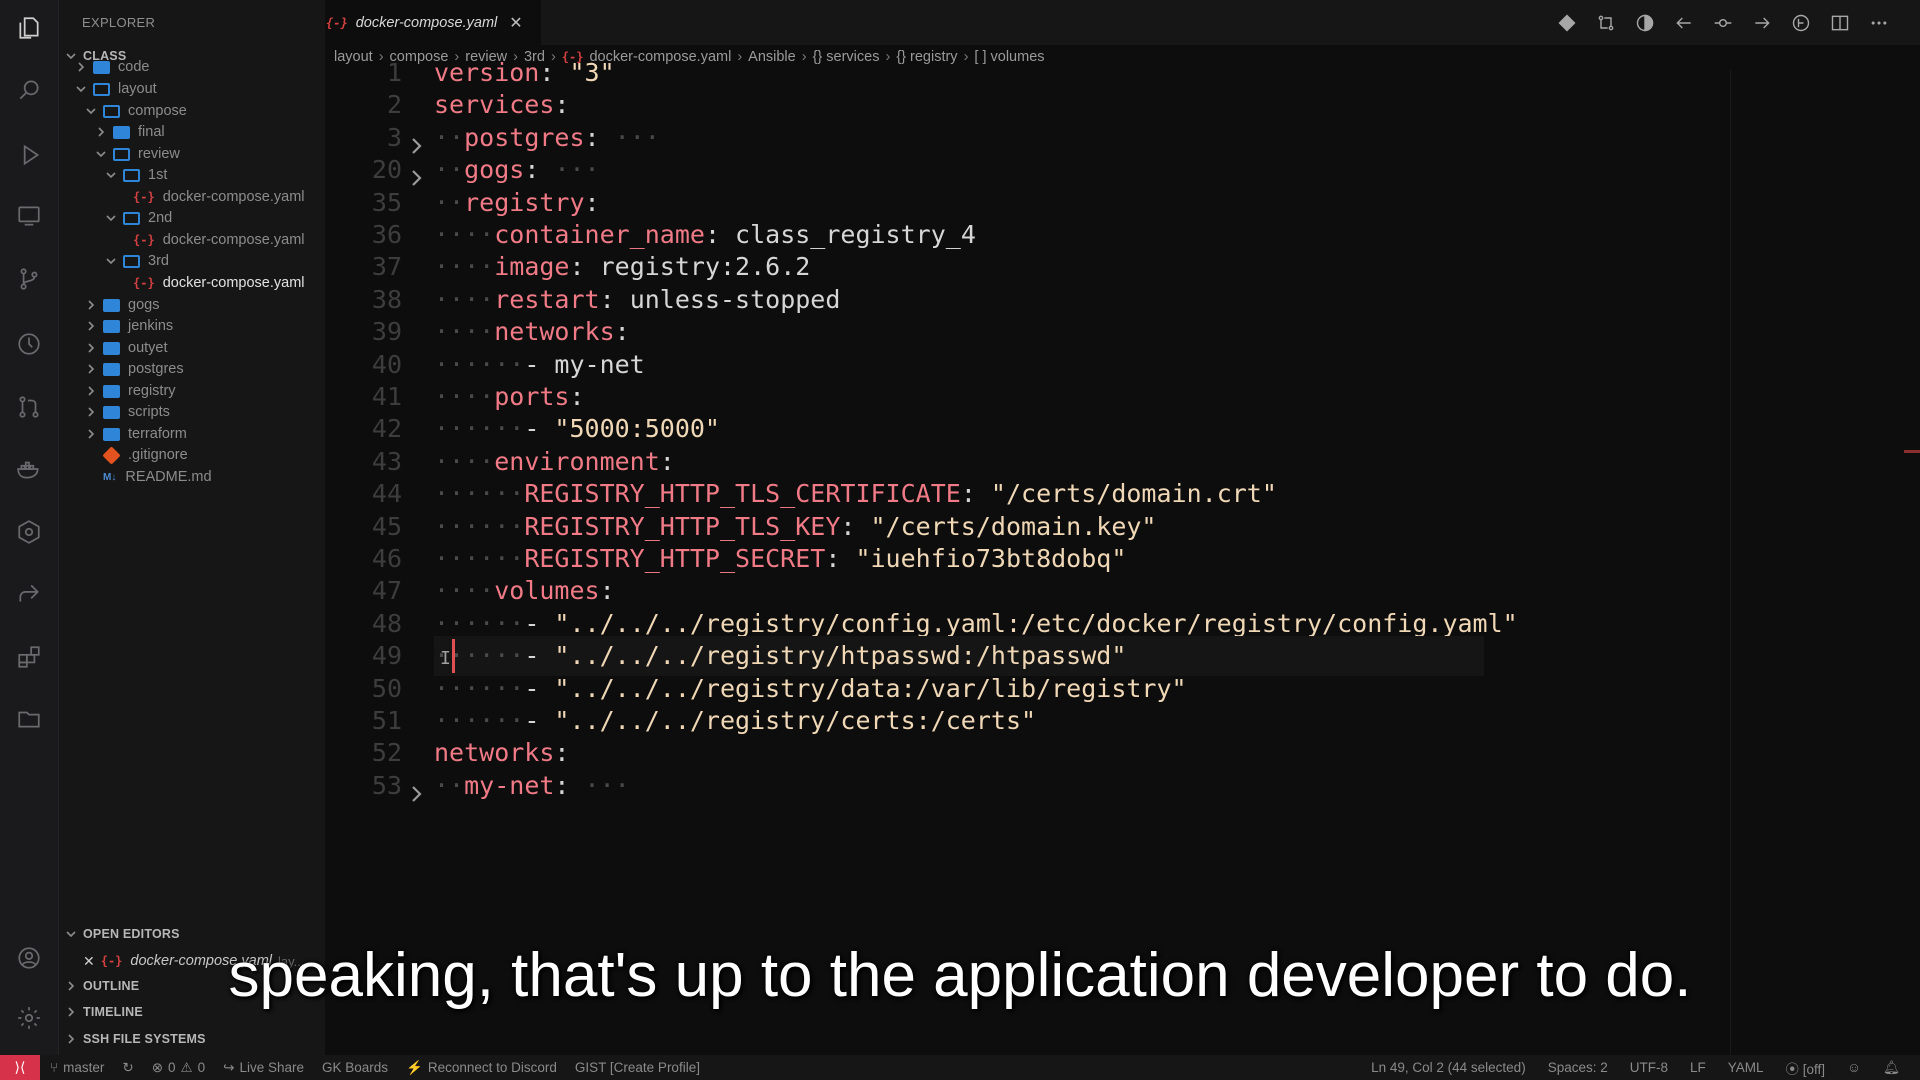  What do you see at coordinates (111, 218) in the screenshot?
I see `chevron-down-icon` at bounding box center [111, 218].